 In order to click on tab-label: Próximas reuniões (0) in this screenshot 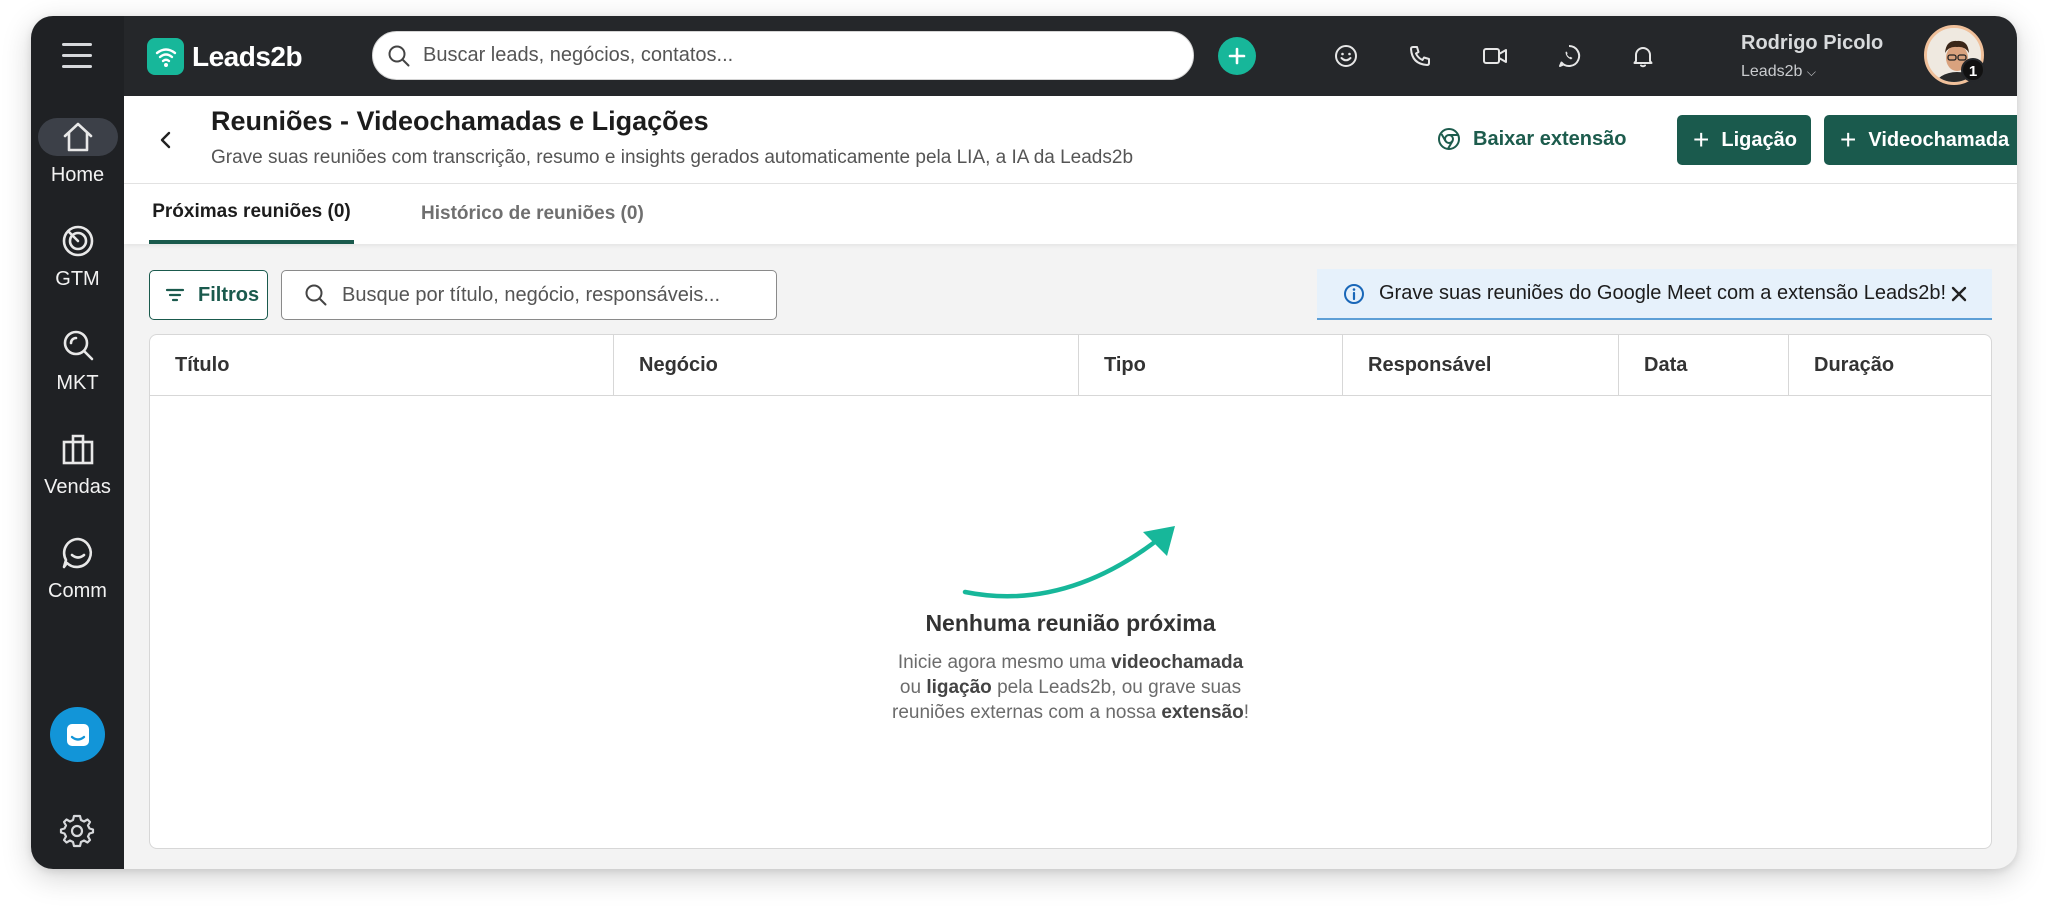, I will do `click(251, 211)`.